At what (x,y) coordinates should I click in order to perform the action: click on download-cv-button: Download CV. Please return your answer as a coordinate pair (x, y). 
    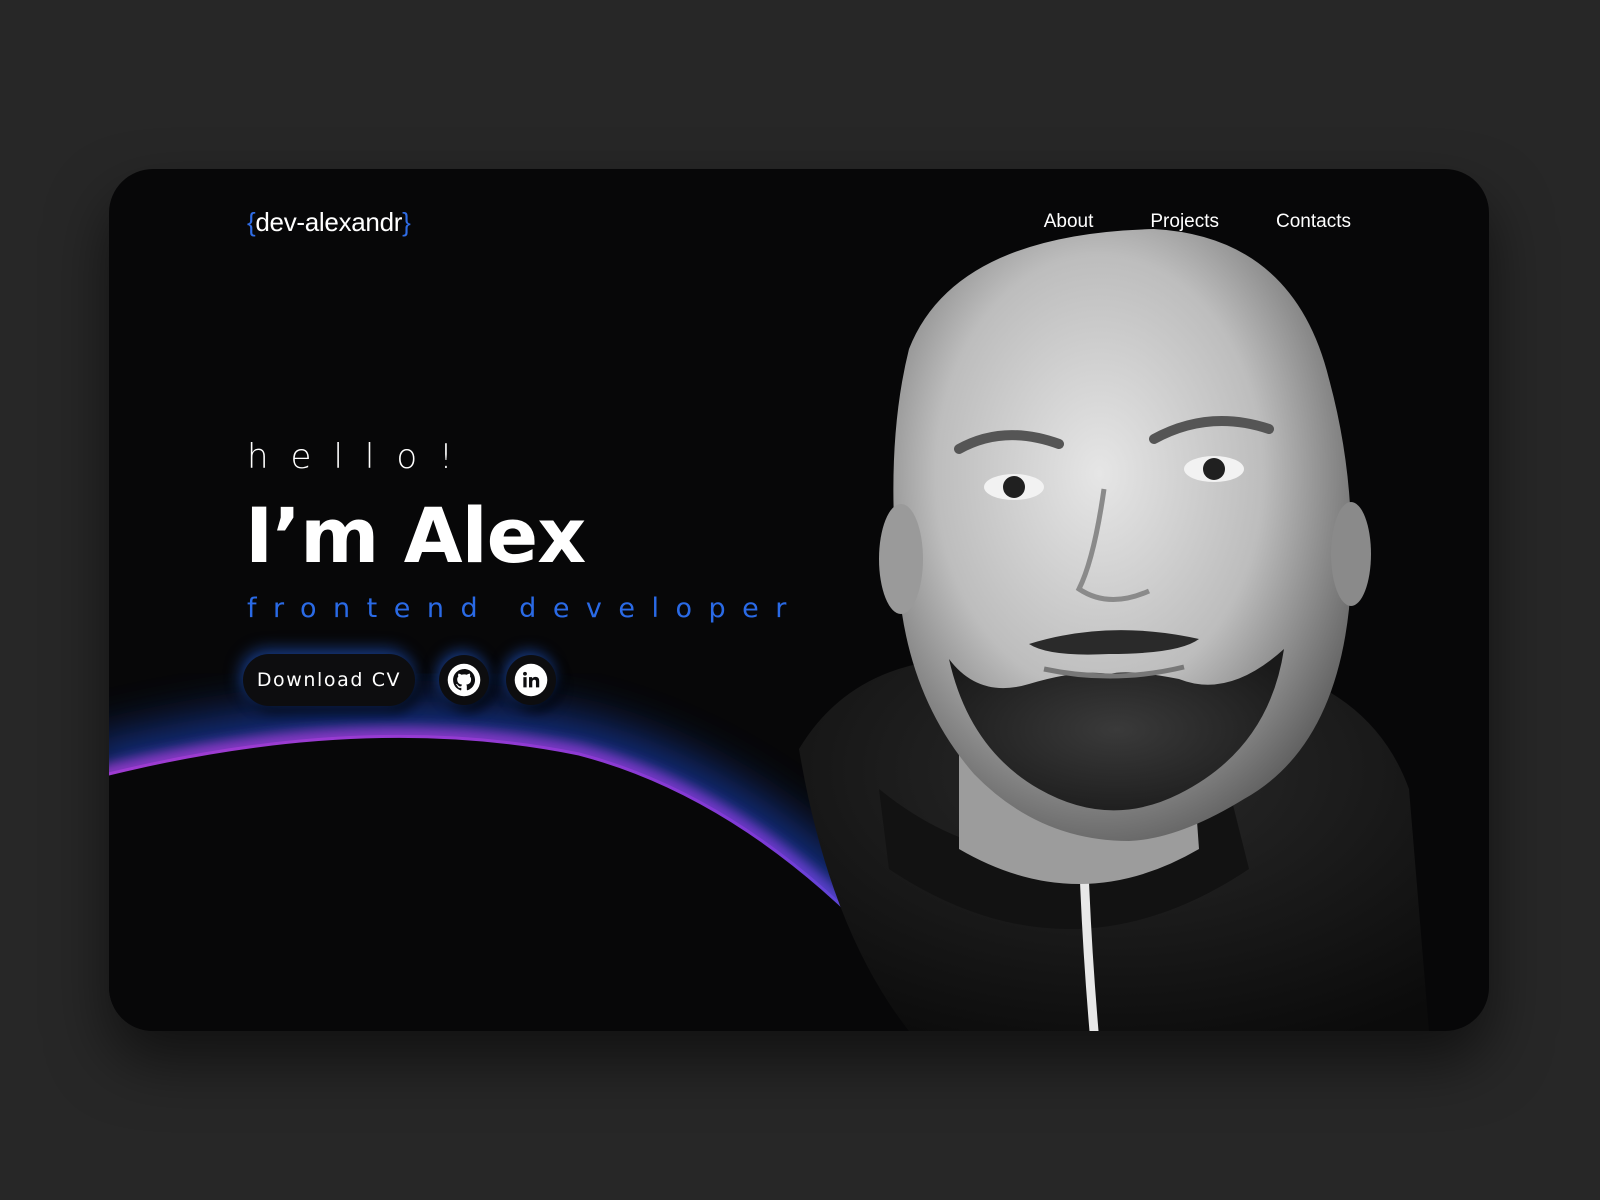
    Looking at the image, I should click on (329, 680).